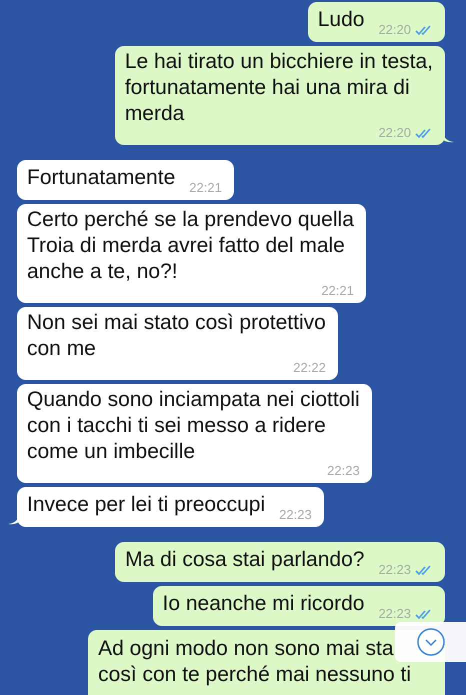  What do you see at coordinates (102, 272) in the screenshot?
I see `message-text: anche a te, no?!` at bounding box center [102, 272].